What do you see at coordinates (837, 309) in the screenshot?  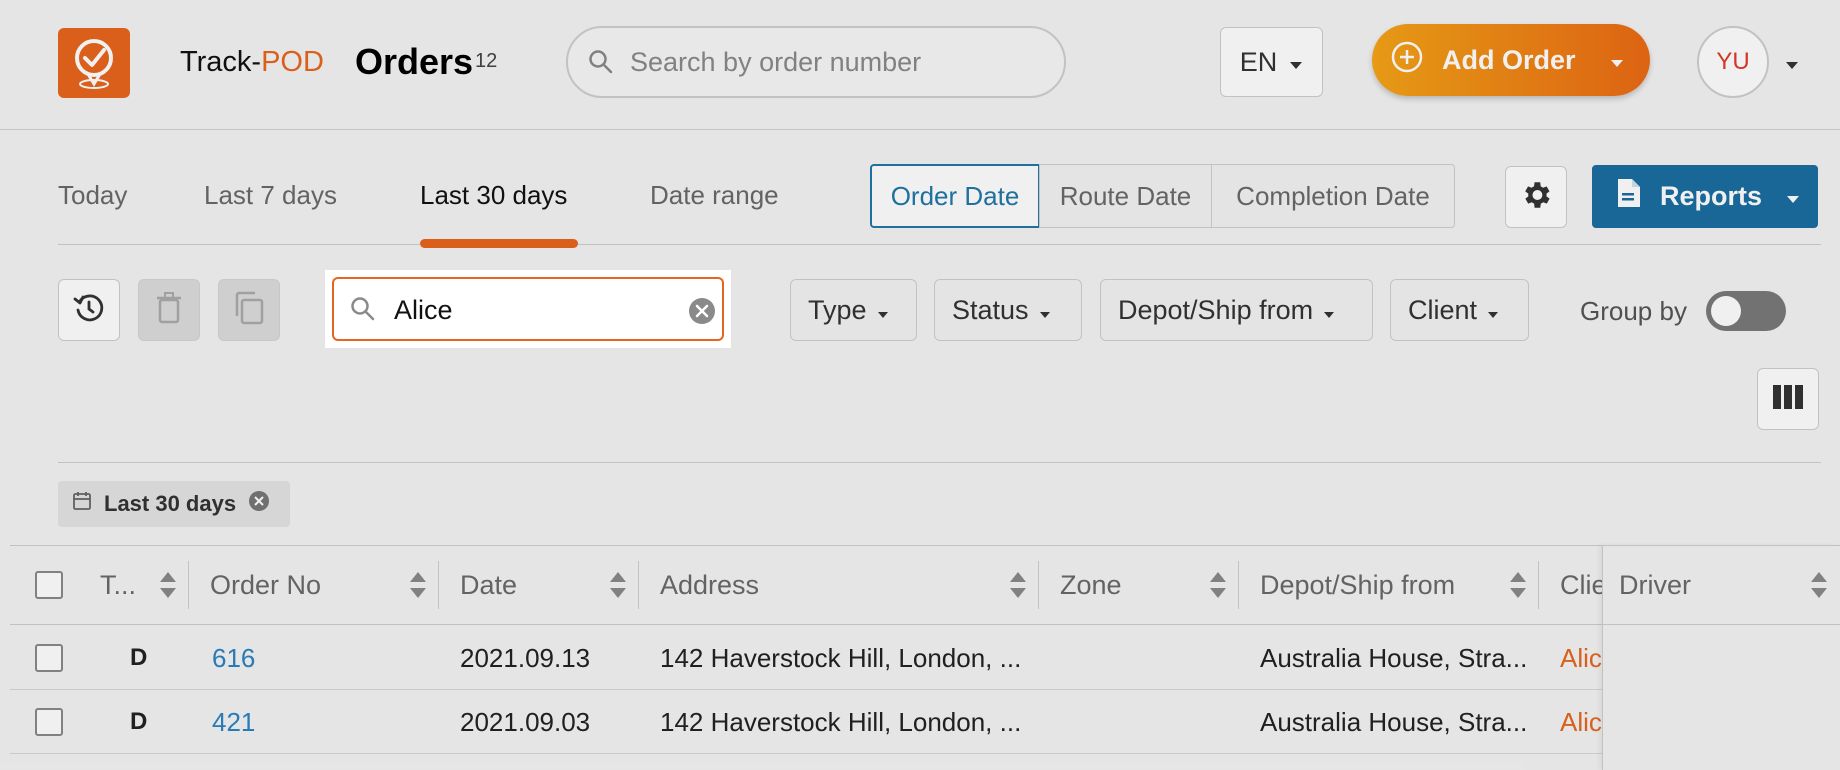 I see `type-filter-label: Type` at bounding box center [837, 309].